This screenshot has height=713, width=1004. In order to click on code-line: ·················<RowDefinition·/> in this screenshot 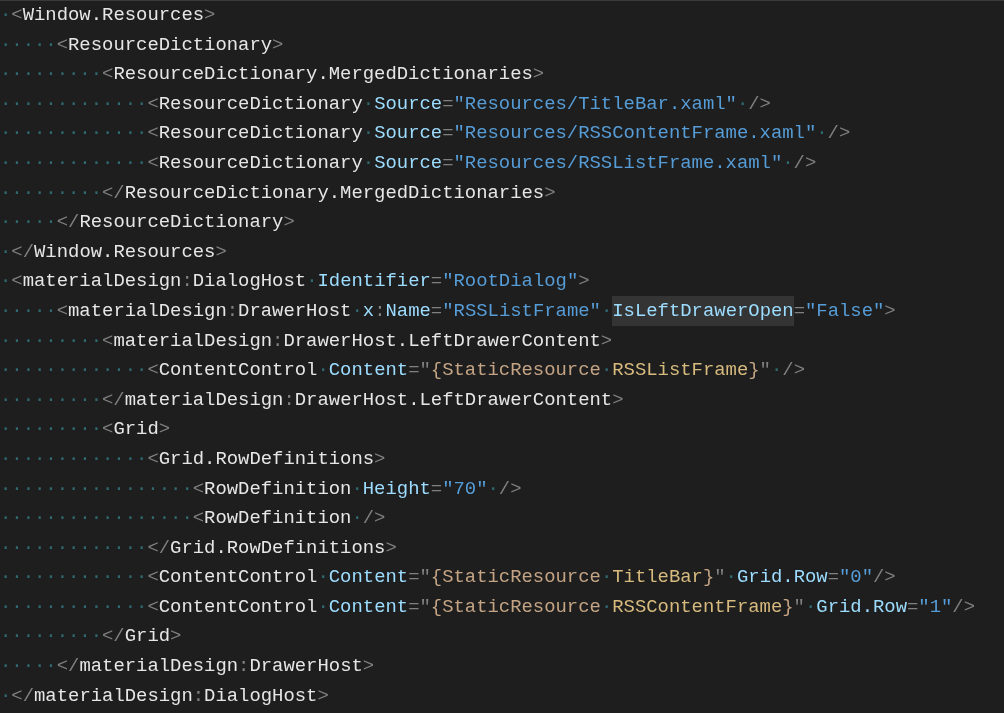, I will do `click(193, 519)`.